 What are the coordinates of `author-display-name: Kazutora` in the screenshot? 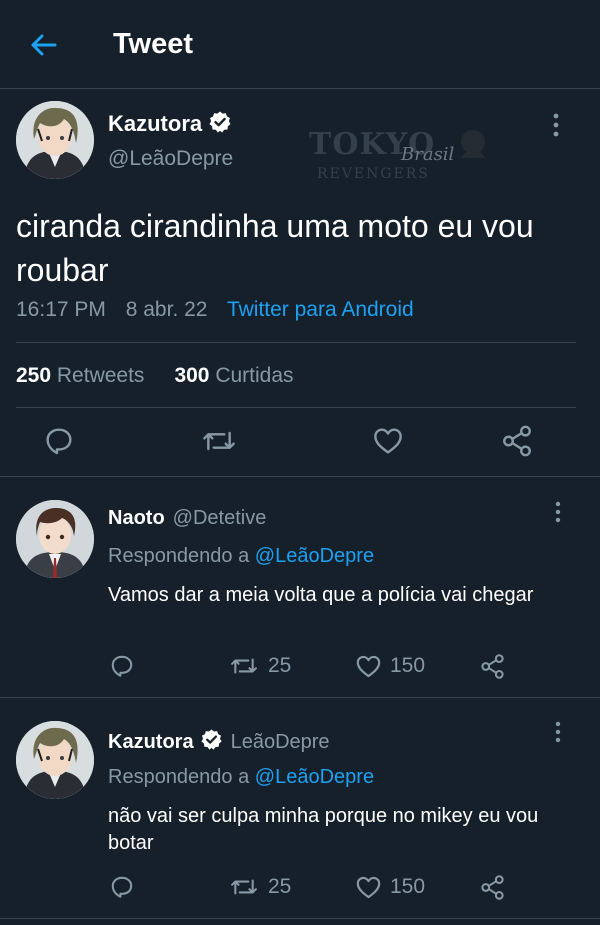 It's located at (155, 123).